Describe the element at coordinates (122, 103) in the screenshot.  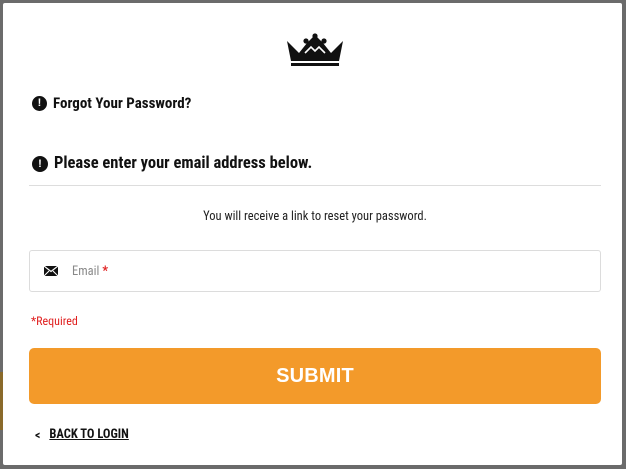
I see `page-title-text: Forgot Your Password?` at that location.